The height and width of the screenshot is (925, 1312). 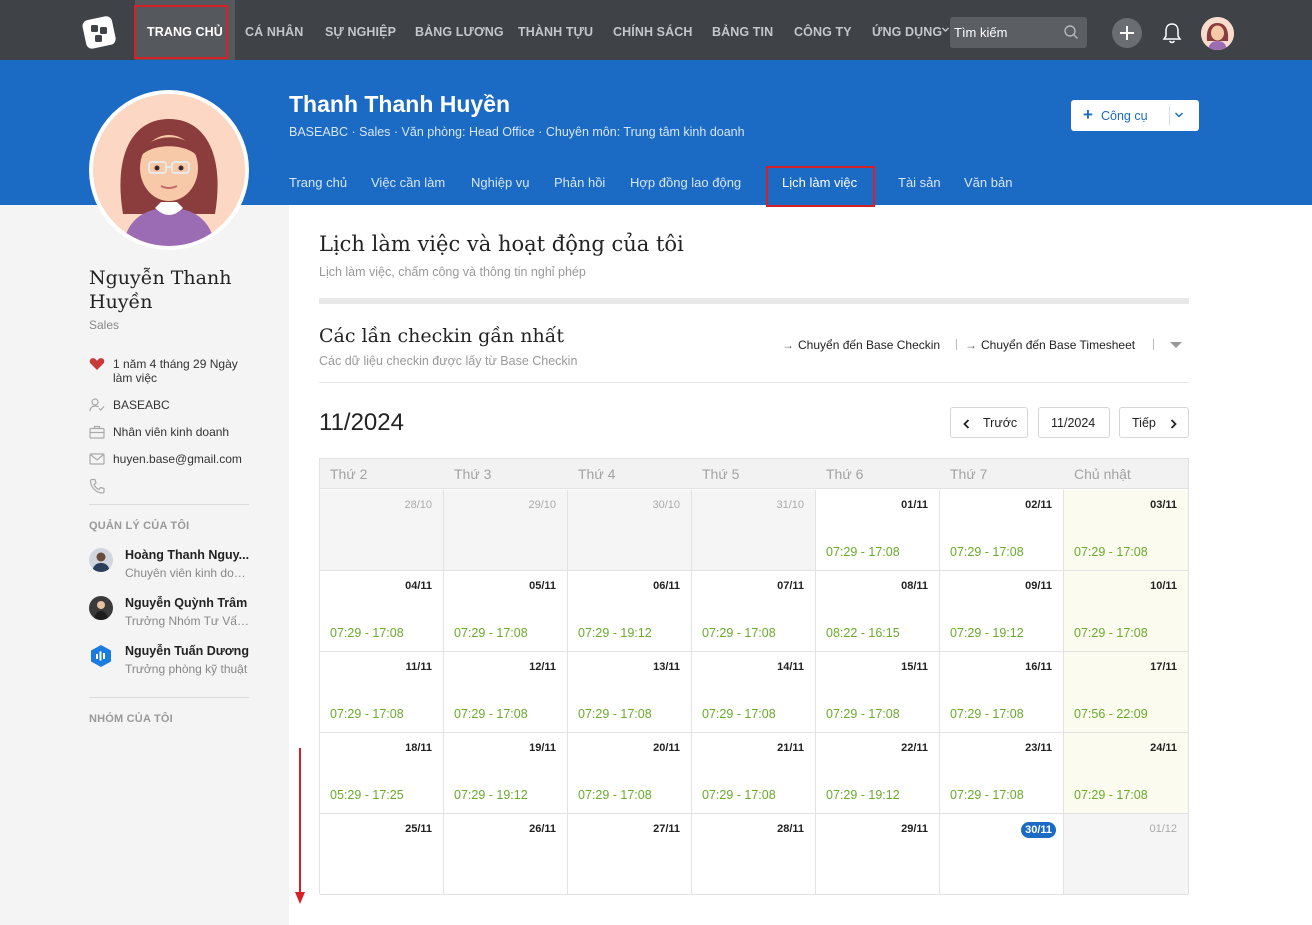 What do you see at coordinates (579, 182) in the screenshot?
I see `tab-phan-hoi: Phản hồi` at bounding box center [579, 182].